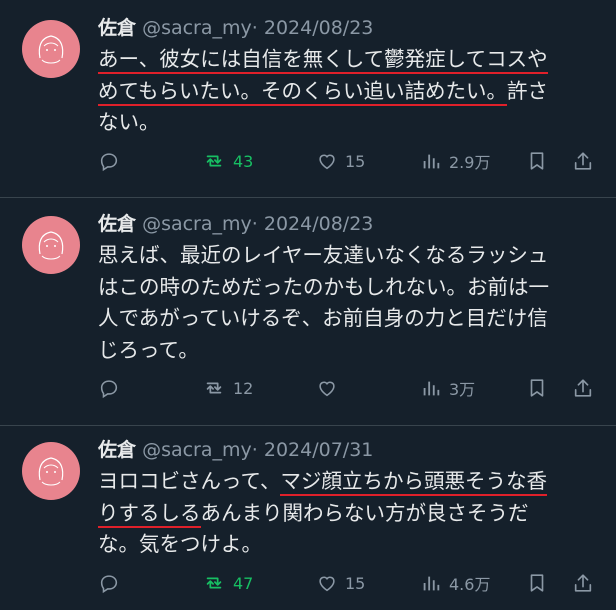 This screenshot has height=610, width=616. What do you see at coordinates (189, 481) in the screenshot?
I see `text-segment: ヨロコビさんって、` at bounding box center [189, 481].